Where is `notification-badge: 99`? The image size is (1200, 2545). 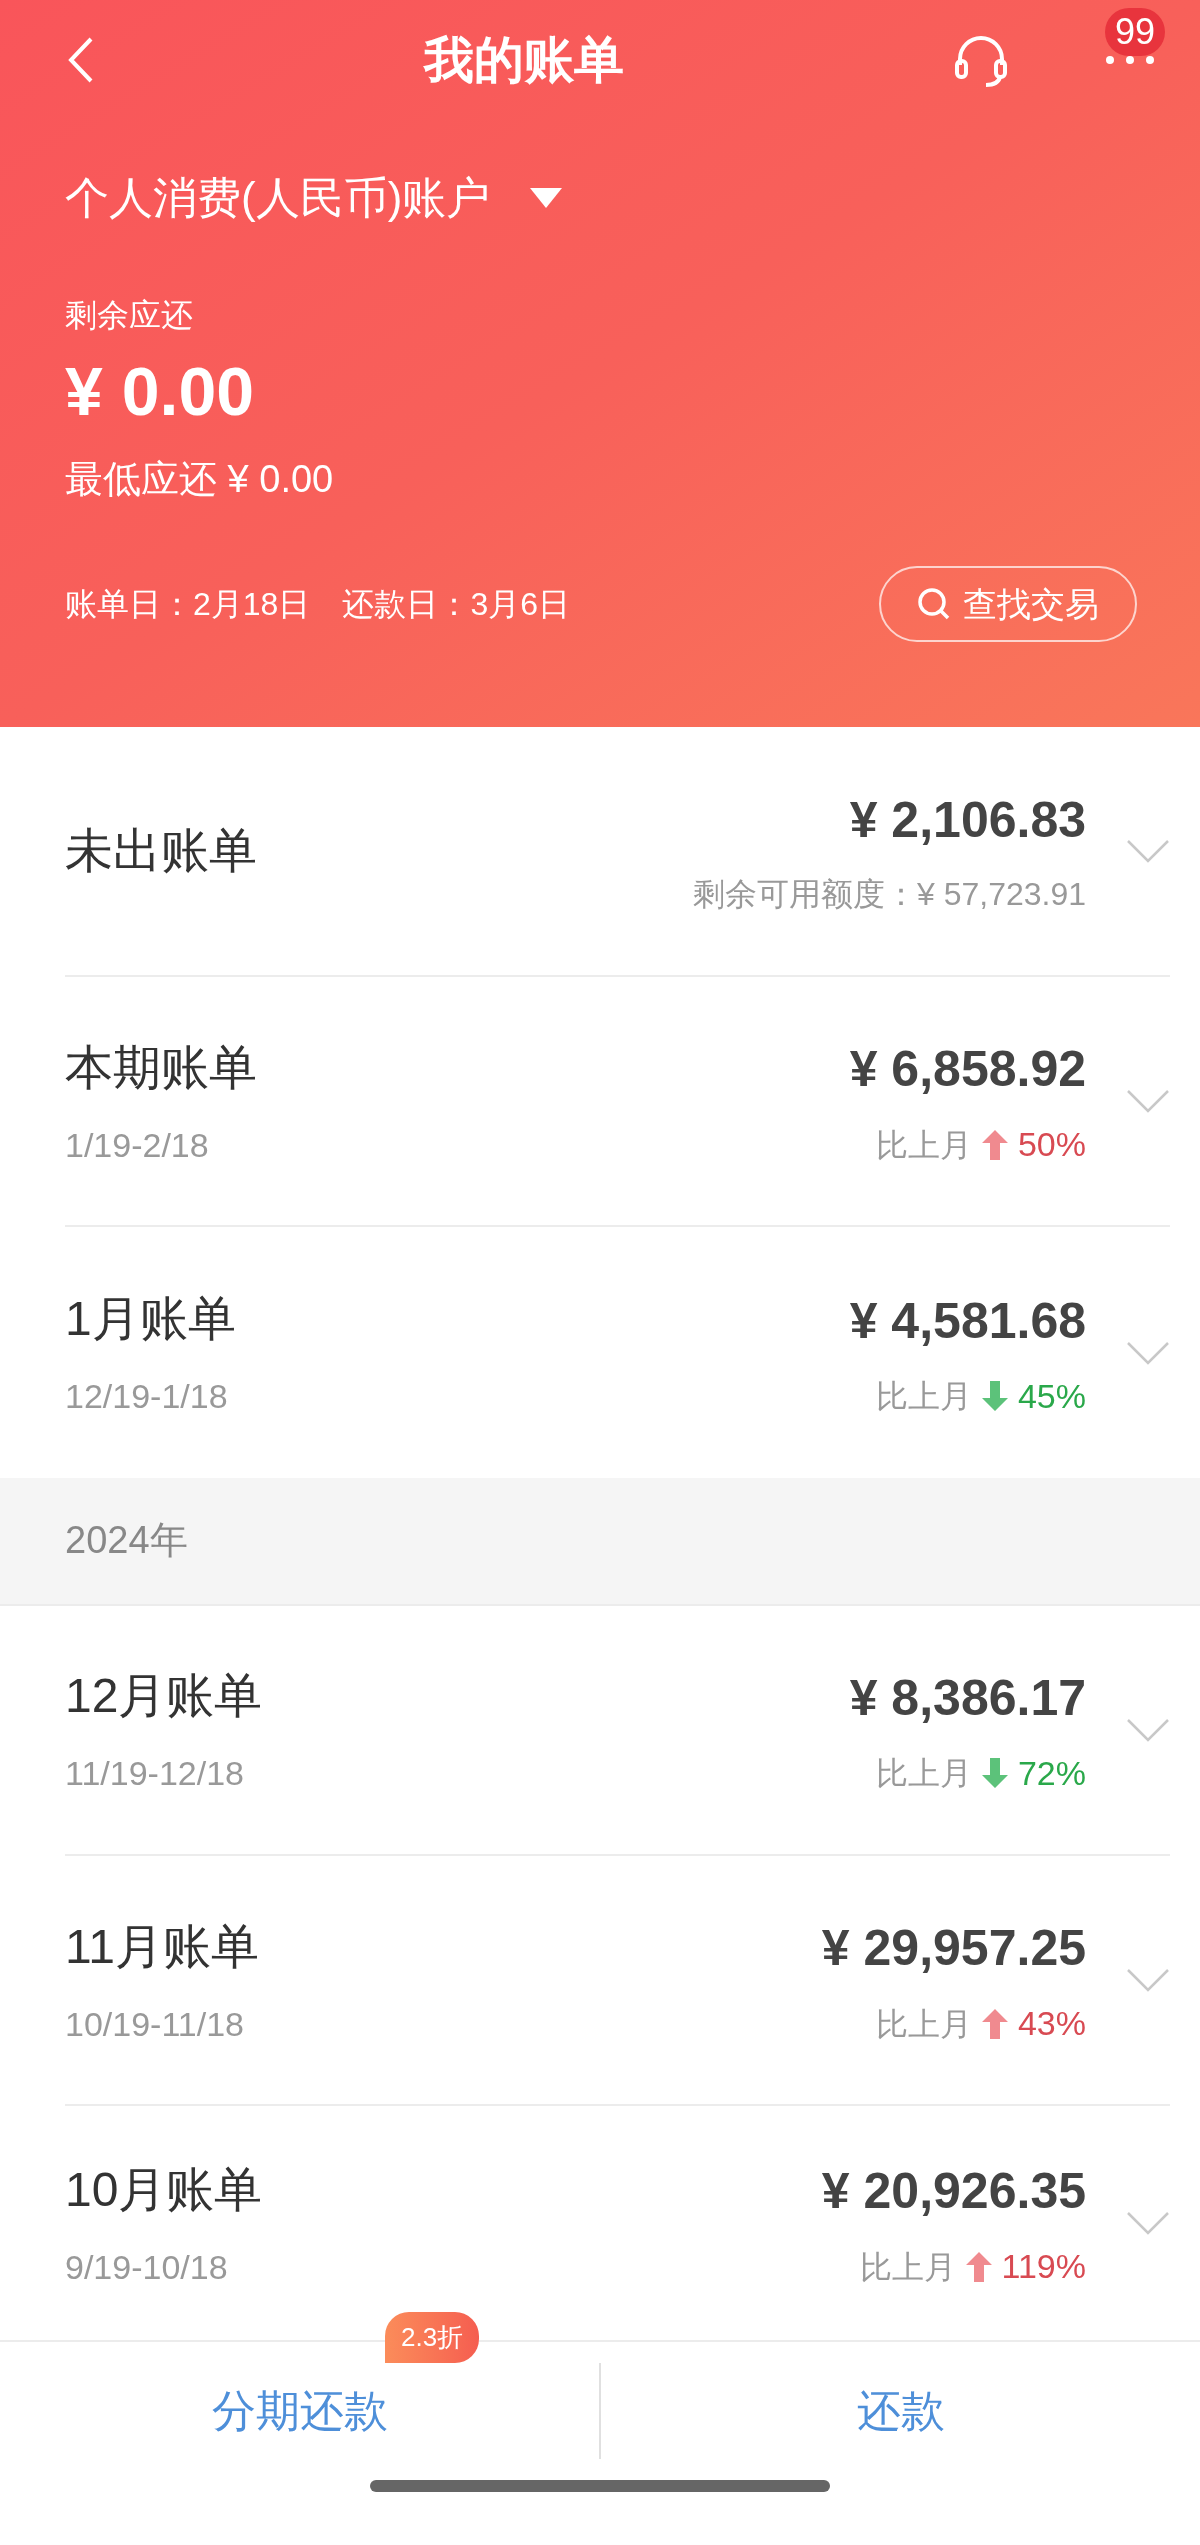
notification-badge: 99 is located at coordinates (1134, 32).